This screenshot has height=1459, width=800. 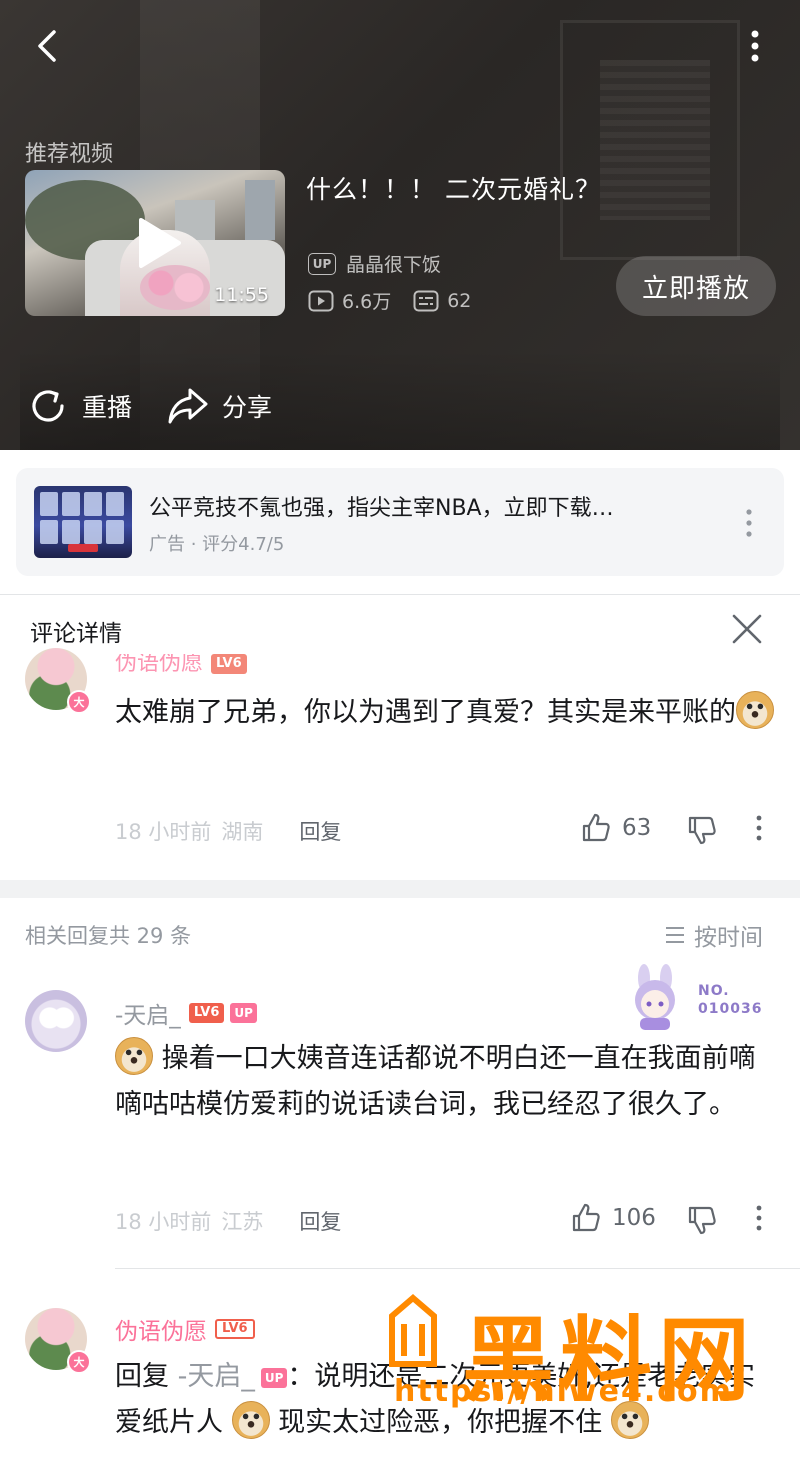 What do you see at coordinates (655, 997) in the screenshot?
I see `anime-girl-icon` at bounding box center [655, 997].